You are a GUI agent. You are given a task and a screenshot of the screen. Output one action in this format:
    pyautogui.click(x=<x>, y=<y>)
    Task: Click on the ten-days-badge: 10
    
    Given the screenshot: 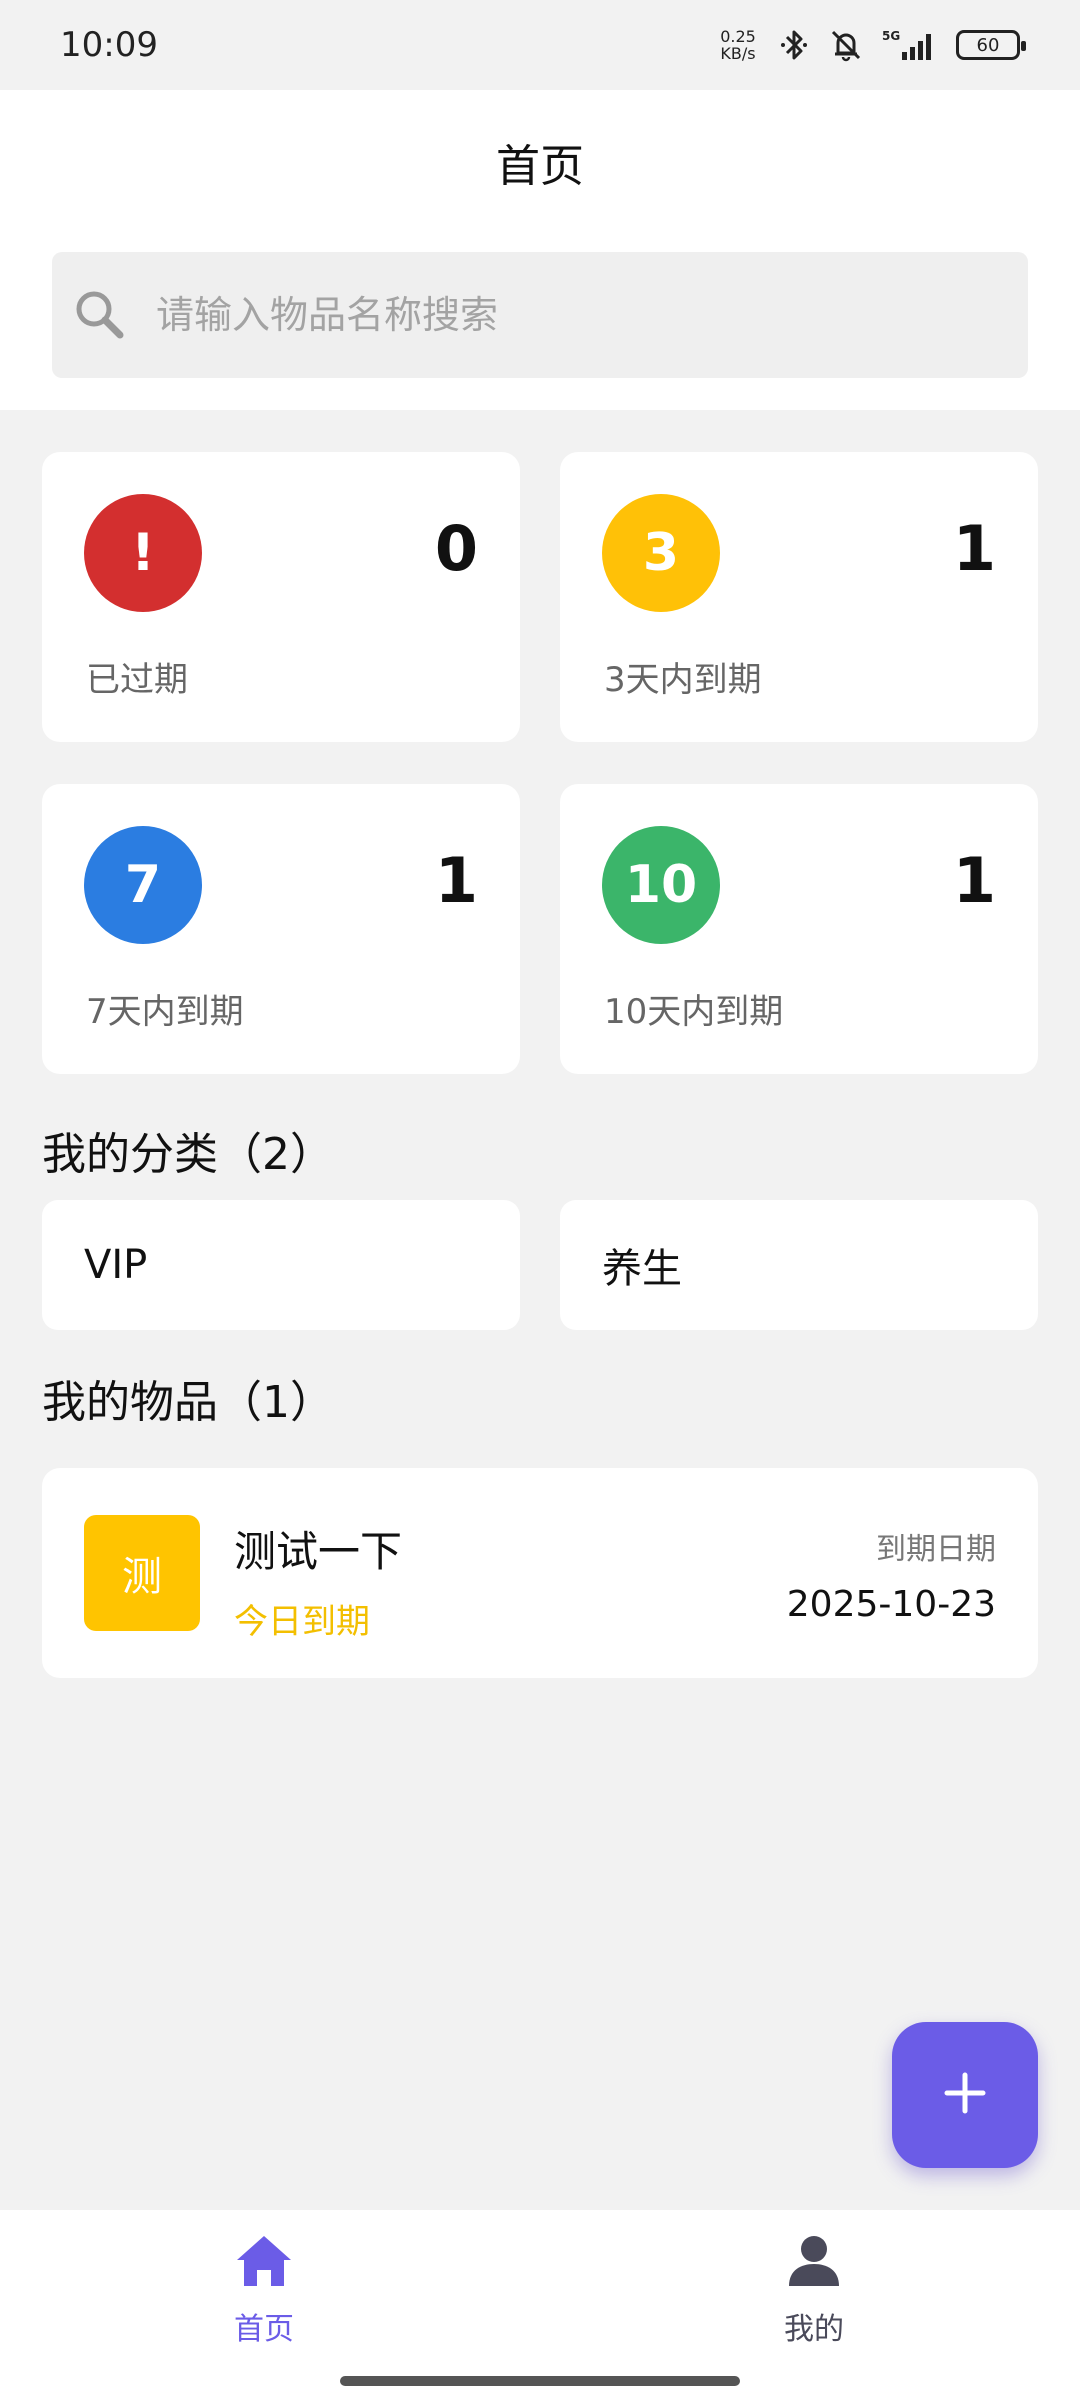 What is the action you would take?
    pyautogui.click(x=661, y=885)
    